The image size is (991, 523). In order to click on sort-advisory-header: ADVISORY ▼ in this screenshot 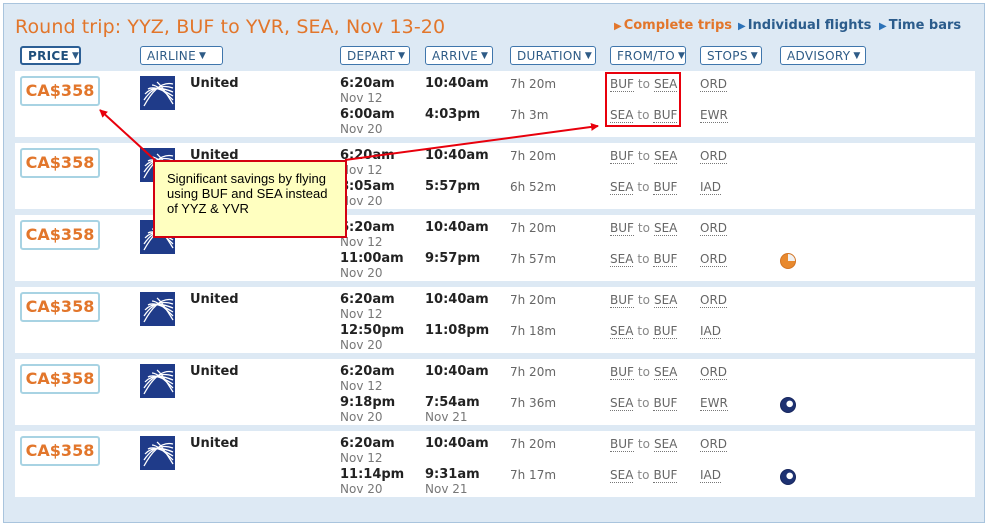, I will do `click(823, 55)`.